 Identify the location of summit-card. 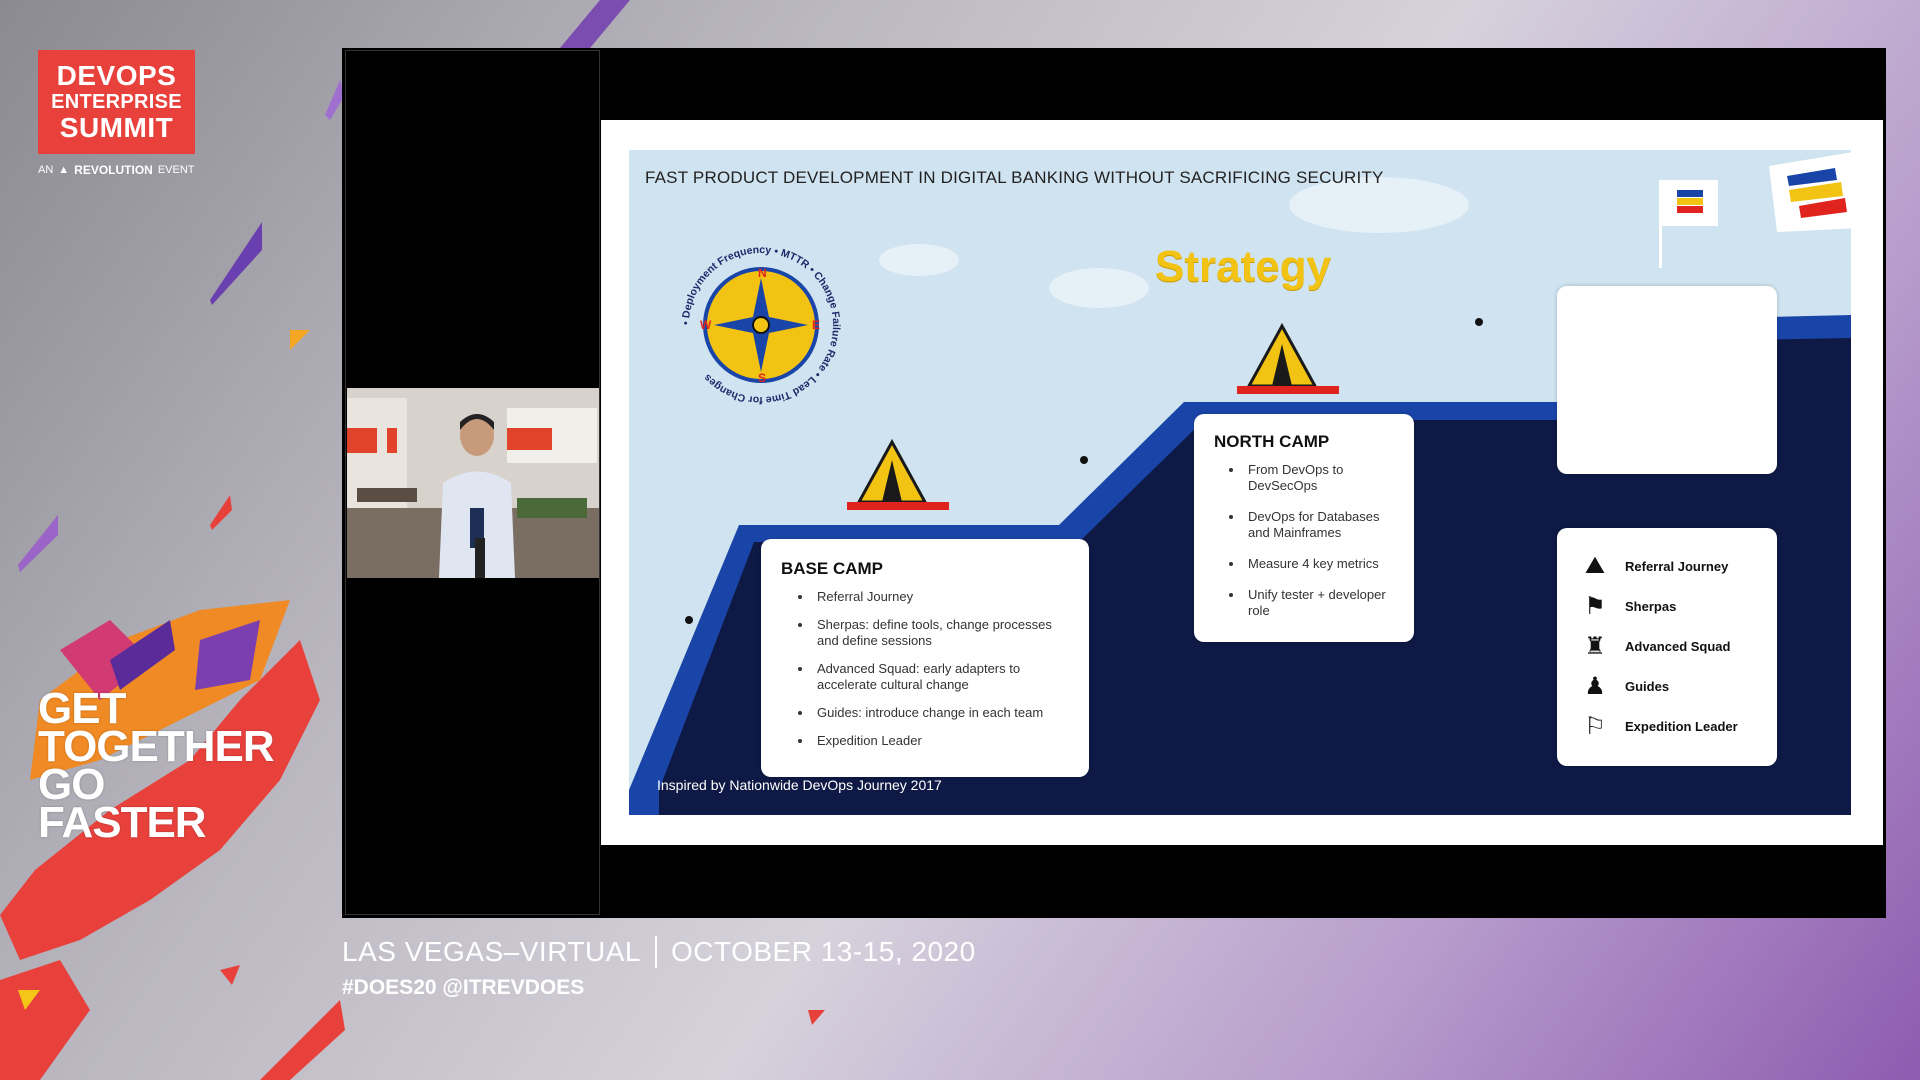
(1667, 380).